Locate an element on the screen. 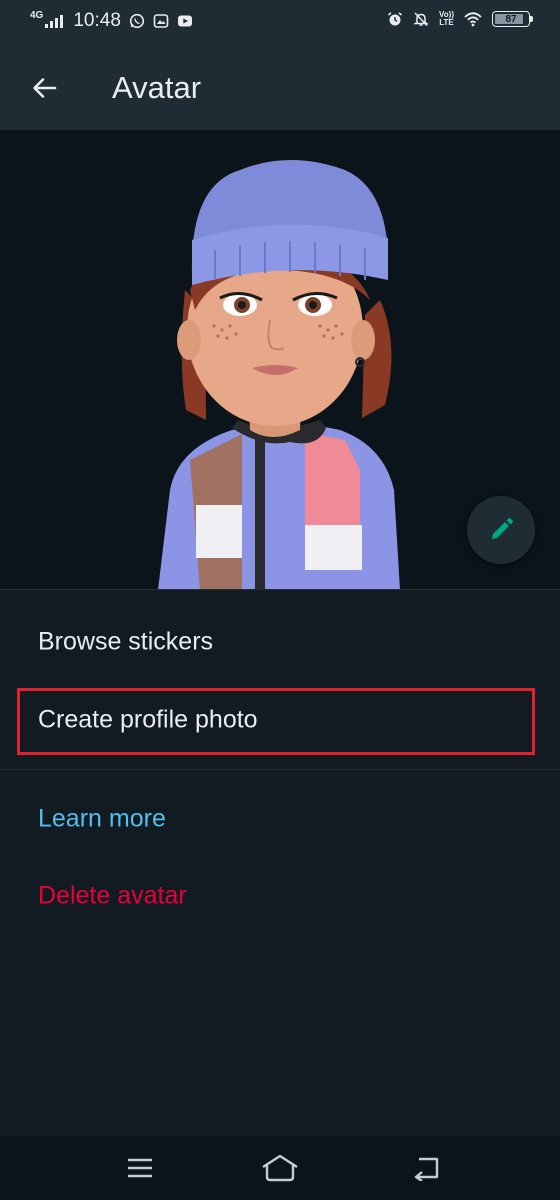  volte-icon: Vo)) LTE is located at coordinates (446, 19).